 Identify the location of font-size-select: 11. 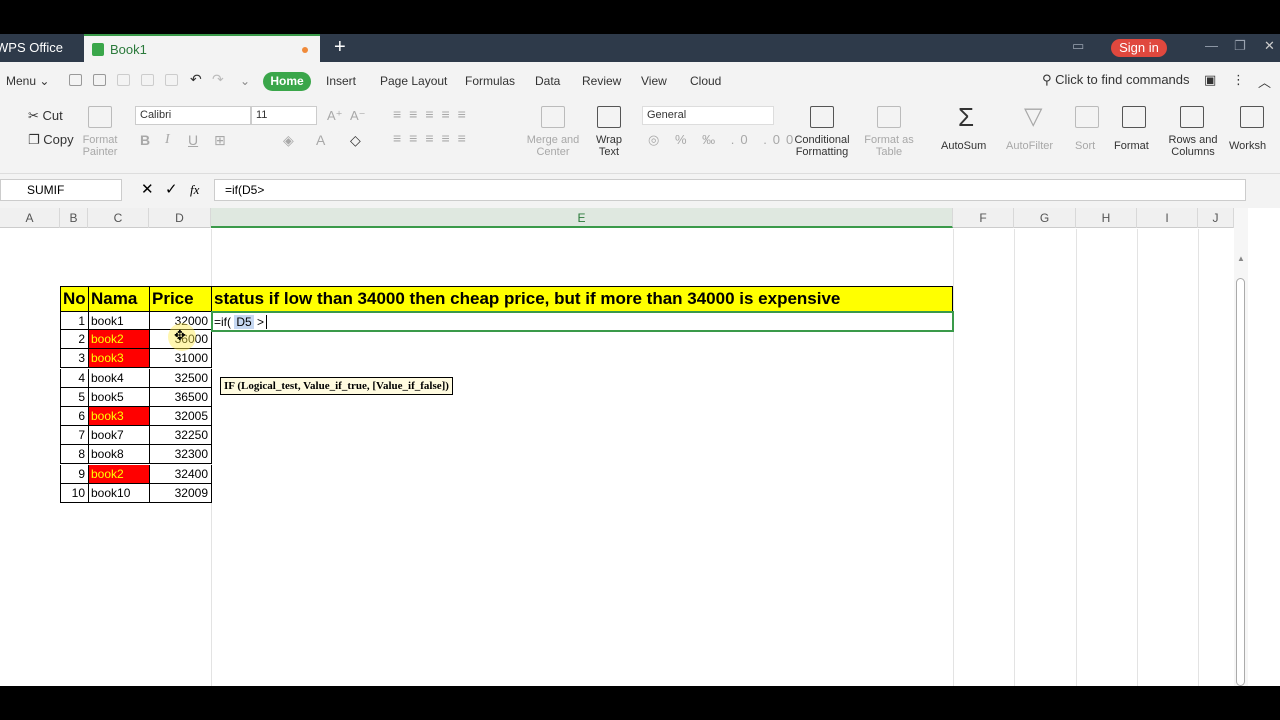
(284, 115).